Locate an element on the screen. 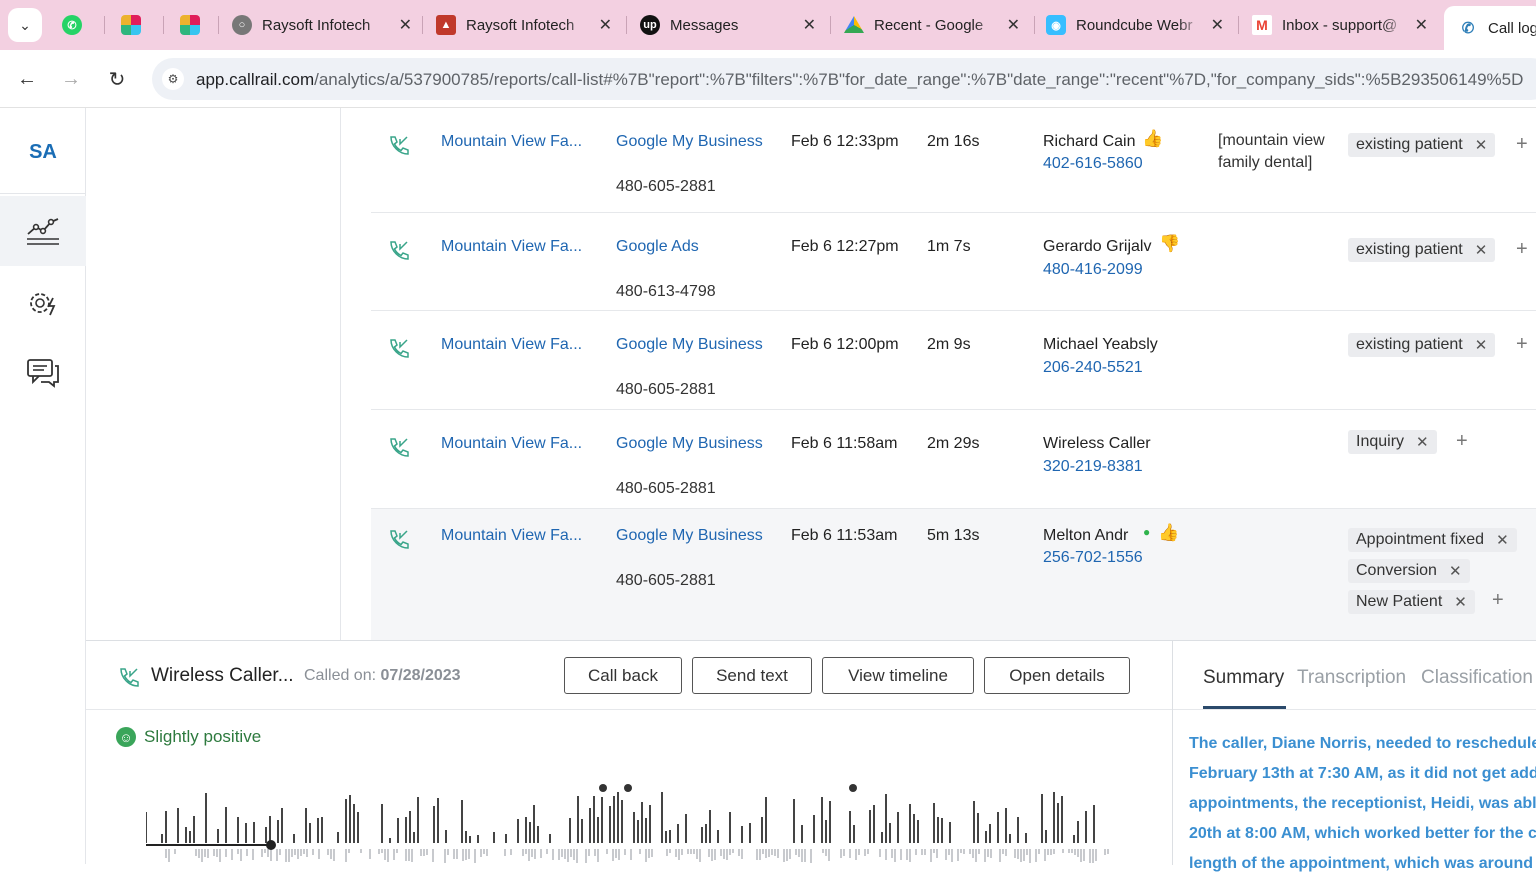 The width and height of the screenshot is (1536, 879). caller-phone: 256-702-1556 is located at coordinates (1093, 558).